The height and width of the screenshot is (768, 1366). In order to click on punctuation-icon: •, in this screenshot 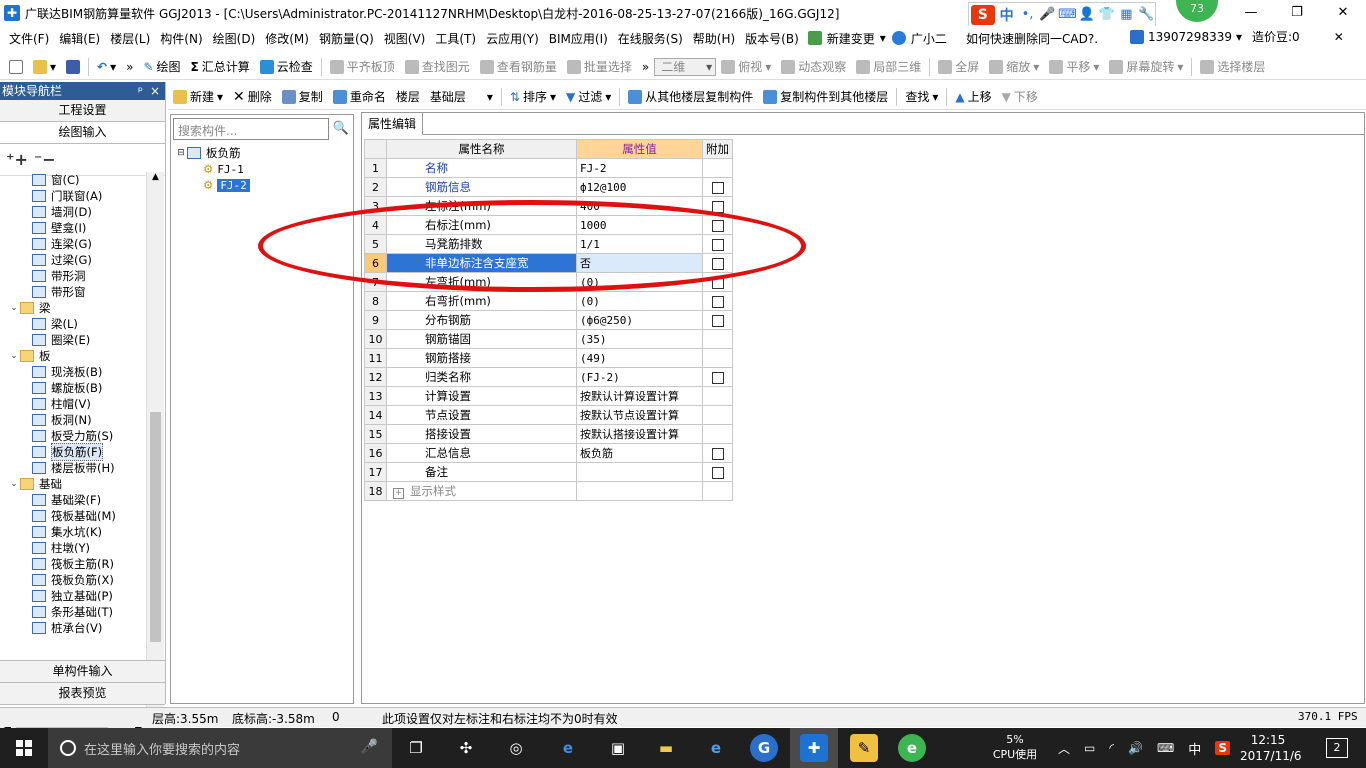, I will do `click(1028, 14)`.